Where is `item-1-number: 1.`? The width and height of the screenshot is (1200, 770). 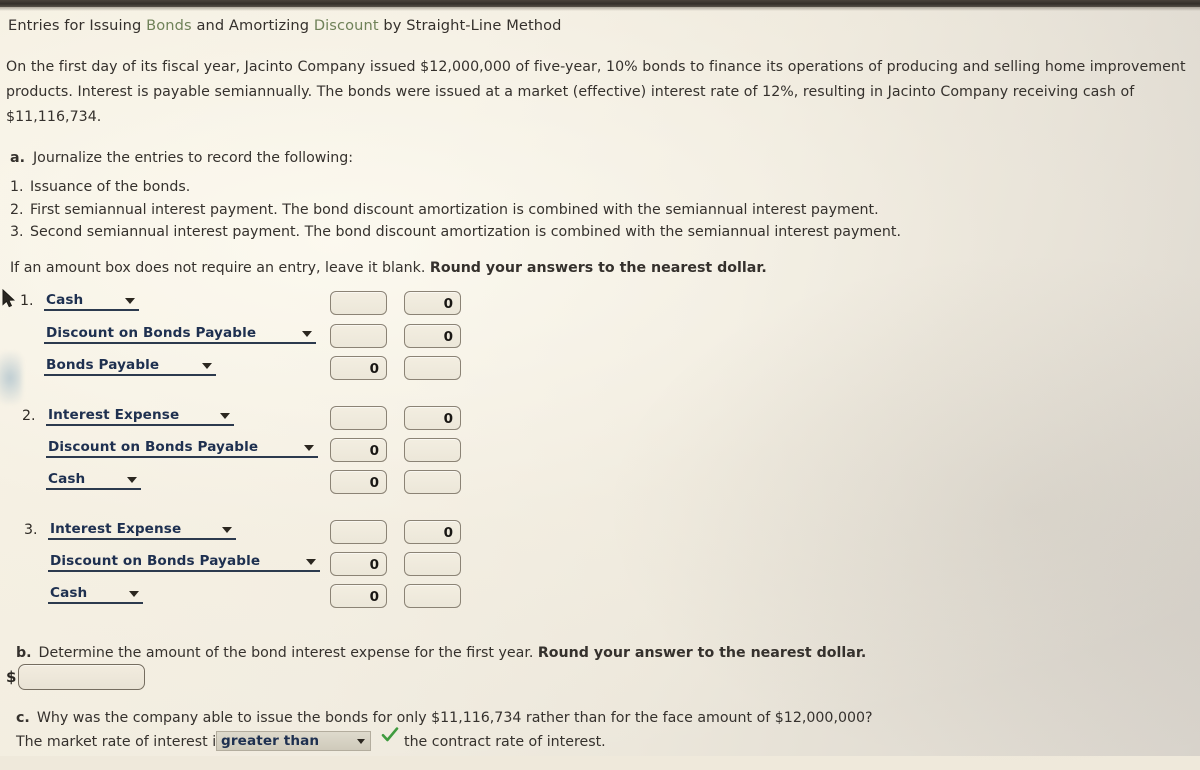
item-1-number: 1. is located at coordinates (17, 187).